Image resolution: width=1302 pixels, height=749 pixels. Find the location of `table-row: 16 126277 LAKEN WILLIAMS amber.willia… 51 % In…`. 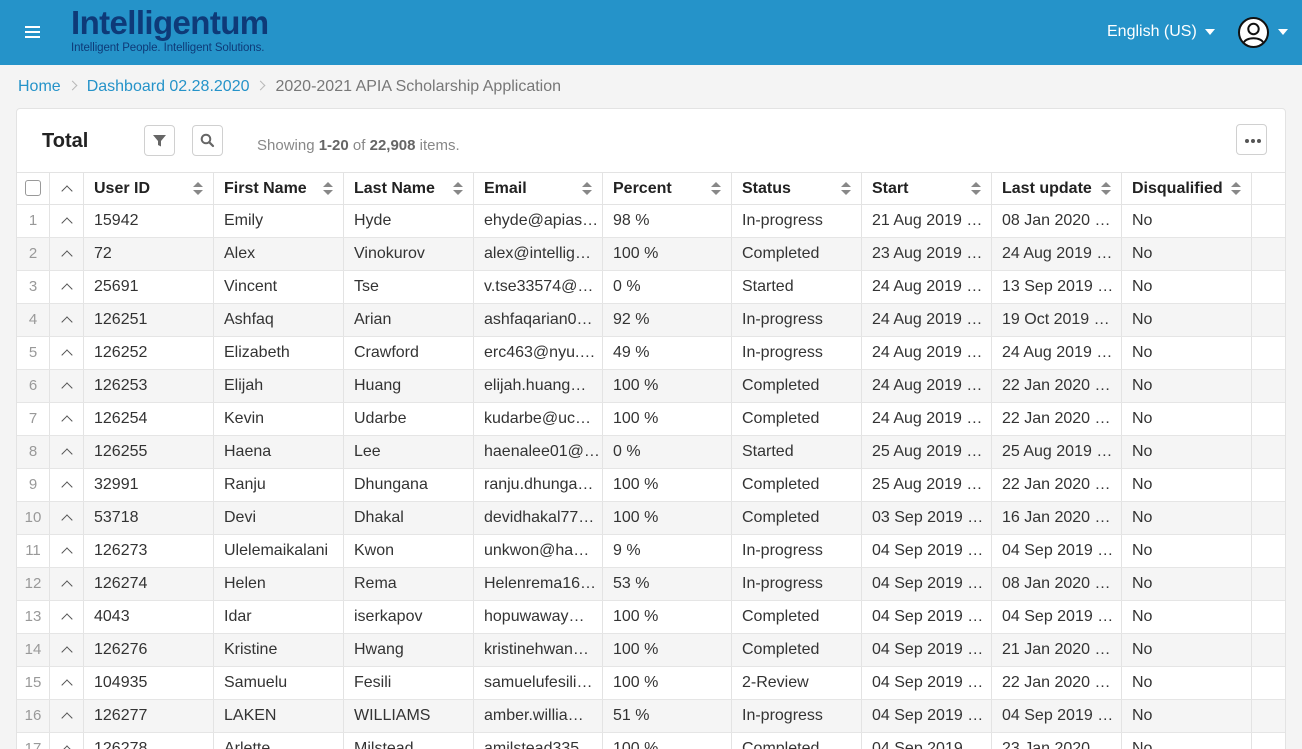

table-row: 16 126277 LAKEN WILLIAMS amber.willia… 51 % In… is located at coordinates (651, 716).